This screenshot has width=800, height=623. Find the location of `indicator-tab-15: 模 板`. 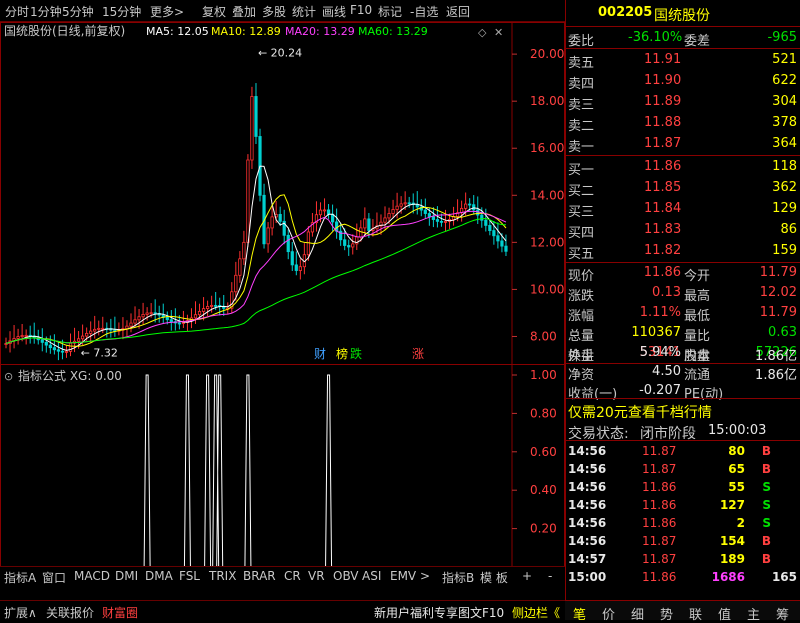

indicator-tab-15: 模 板 is located at coordinates (494, 577).